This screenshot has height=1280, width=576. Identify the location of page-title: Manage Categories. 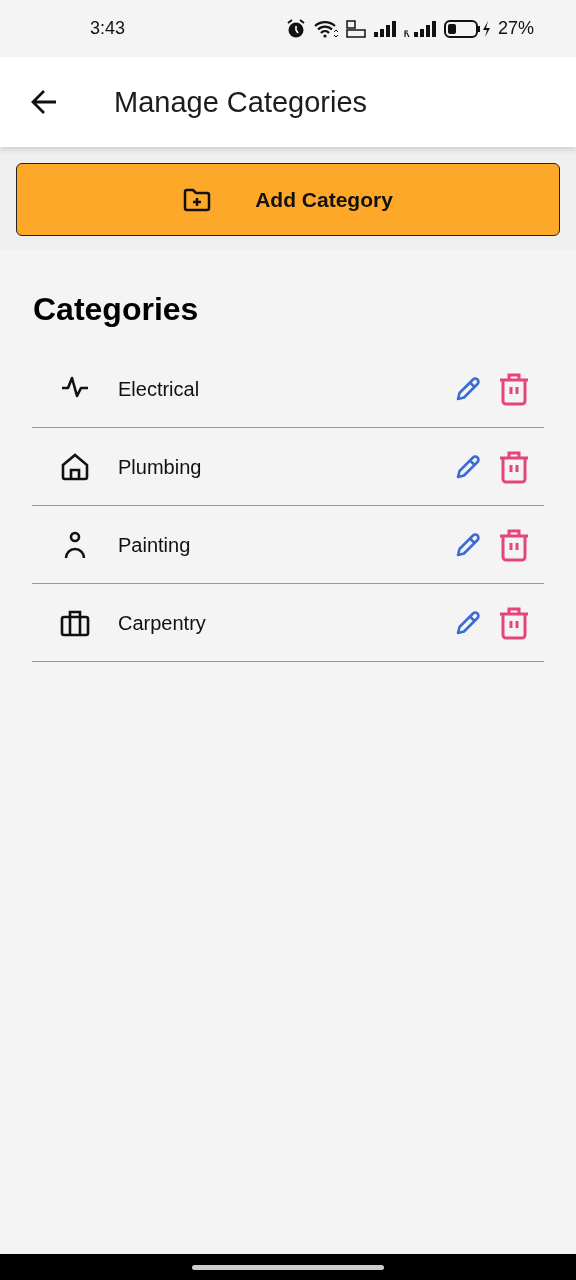
(241, 102).